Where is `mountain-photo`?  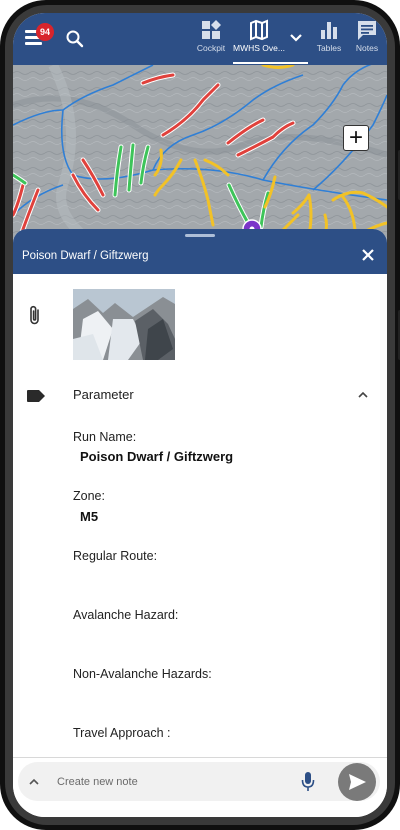
mountain-photo is located at coordinates (124, 324).